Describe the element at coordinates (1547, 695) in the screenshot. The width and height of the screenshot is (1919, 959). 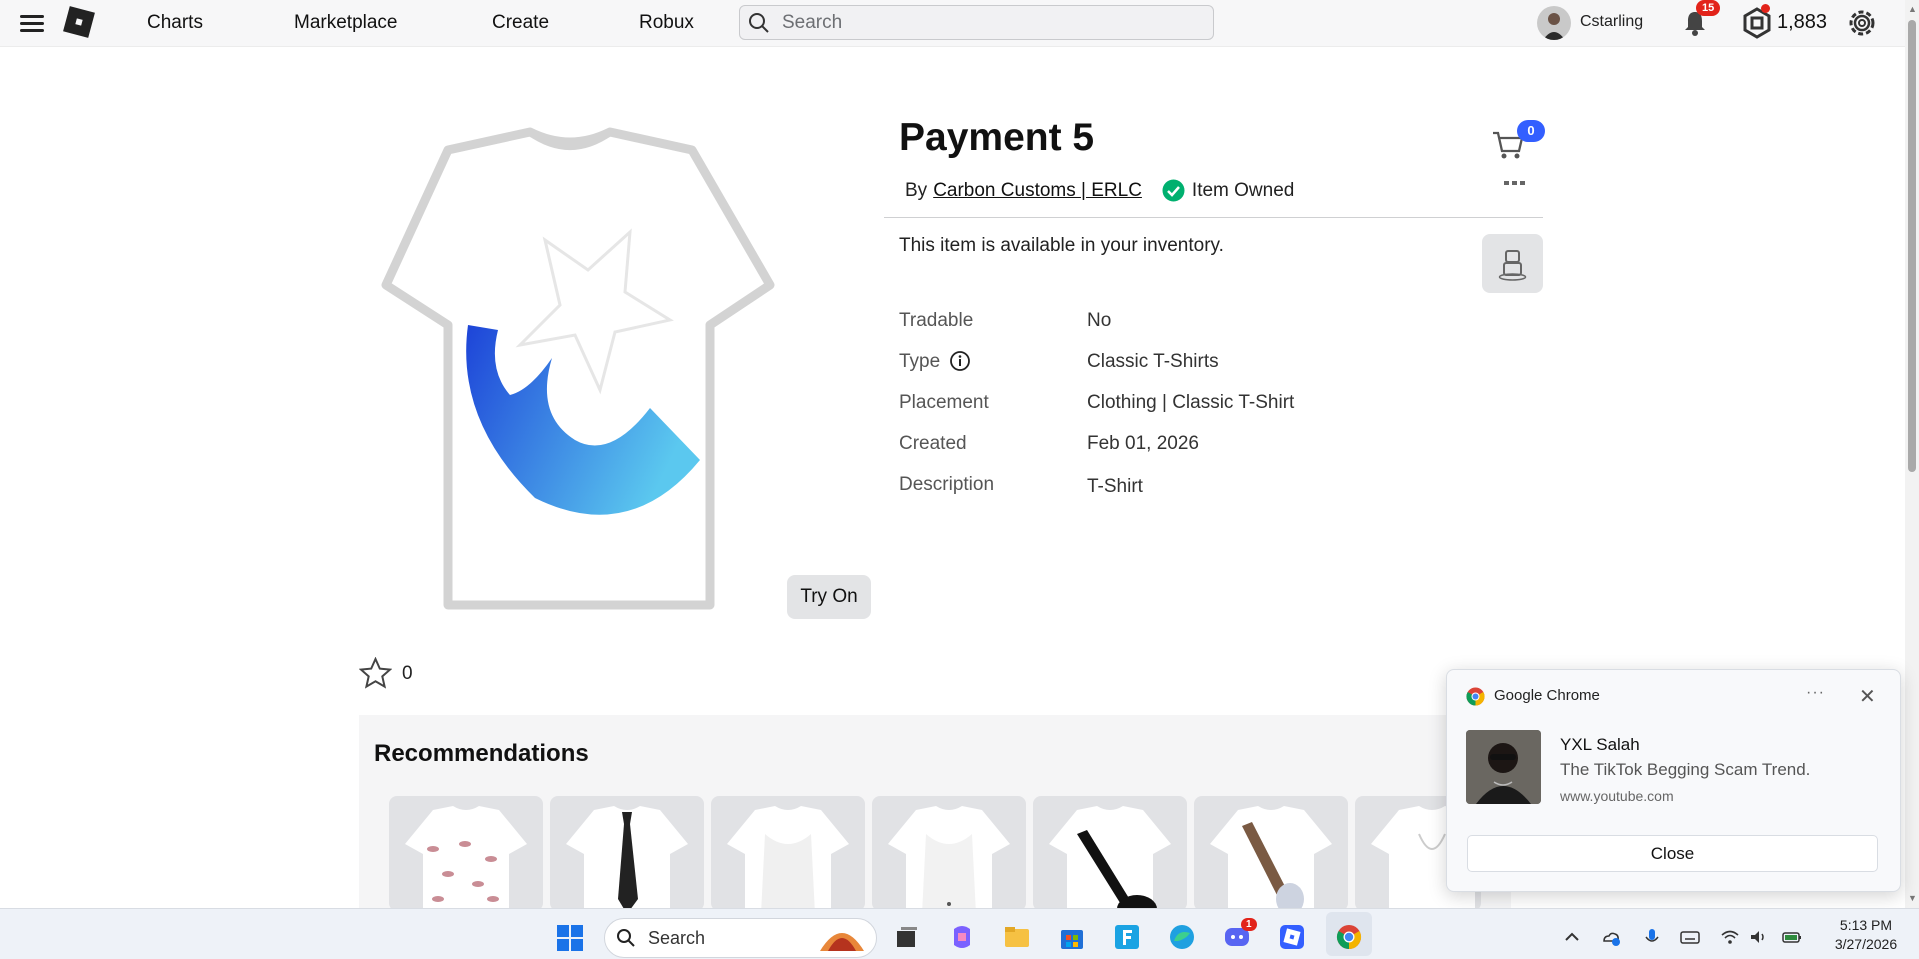
I see `toast-app-name: Google Chrome` at that location.